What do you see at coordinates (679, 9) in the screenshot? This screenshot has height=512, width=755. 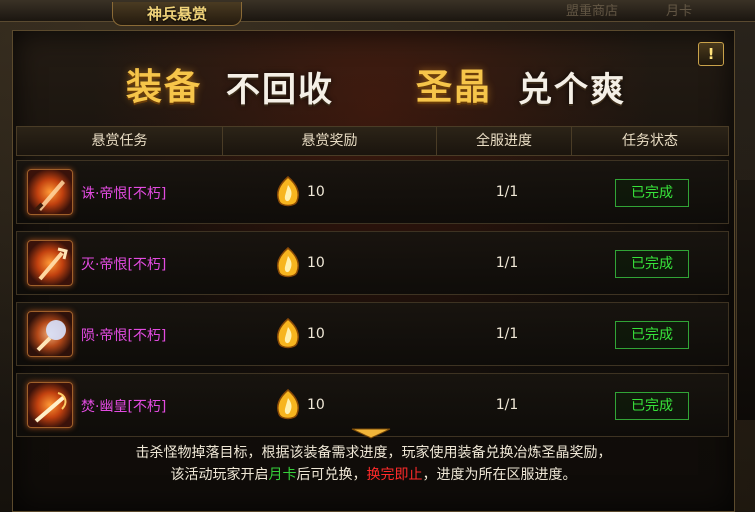 I see `top-tab-monthly-card: 月卡` at bounding box center [679, 9].